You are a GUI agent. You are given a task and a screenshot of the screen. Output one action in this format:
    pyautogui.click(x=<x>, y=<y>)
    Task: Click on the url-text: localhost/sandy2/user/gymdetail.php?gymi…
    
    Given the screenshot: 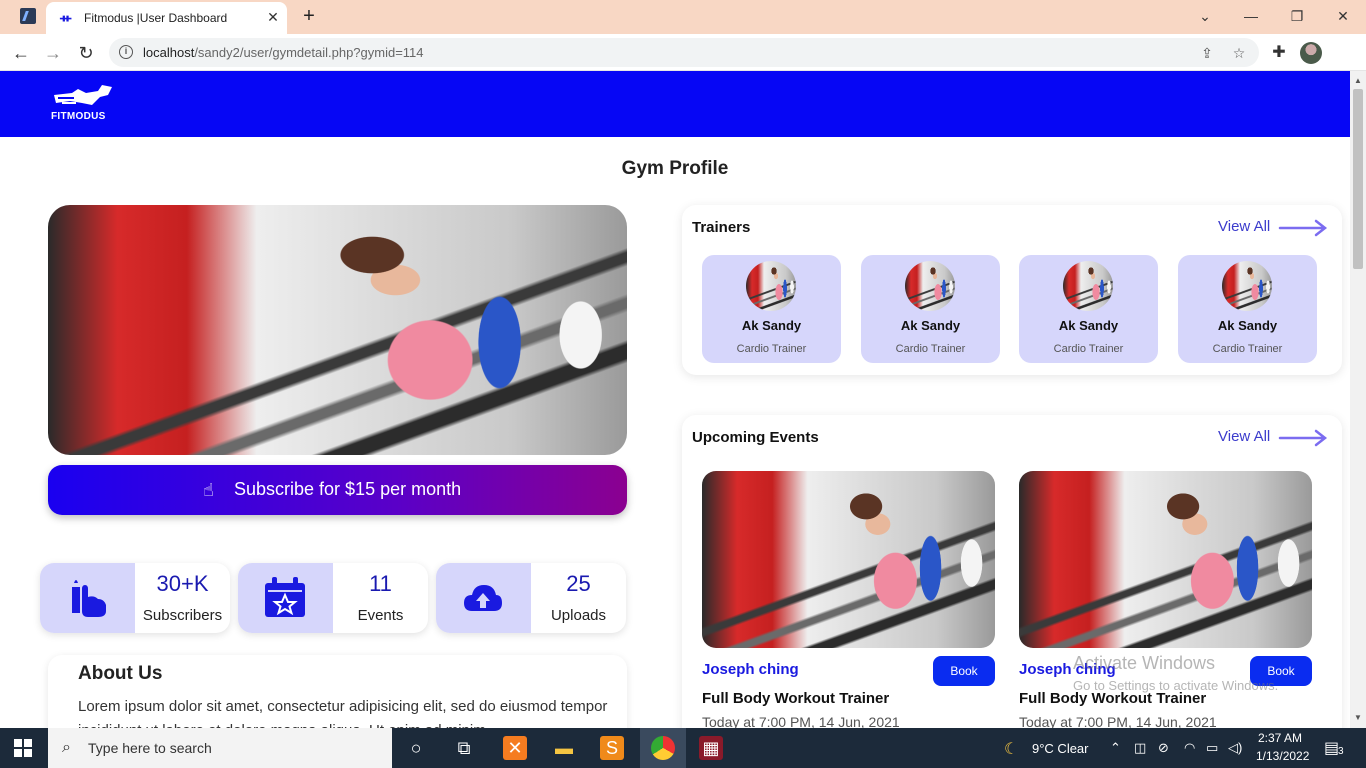 What is the action you would take?
    pyautogui.click(x=283, y=52)
    